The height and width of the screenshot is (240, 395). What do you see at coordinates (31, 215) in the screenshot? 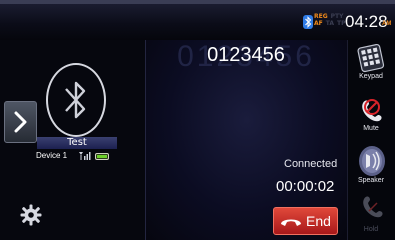
I see `gear-icon` at bounding box center [31, 215].